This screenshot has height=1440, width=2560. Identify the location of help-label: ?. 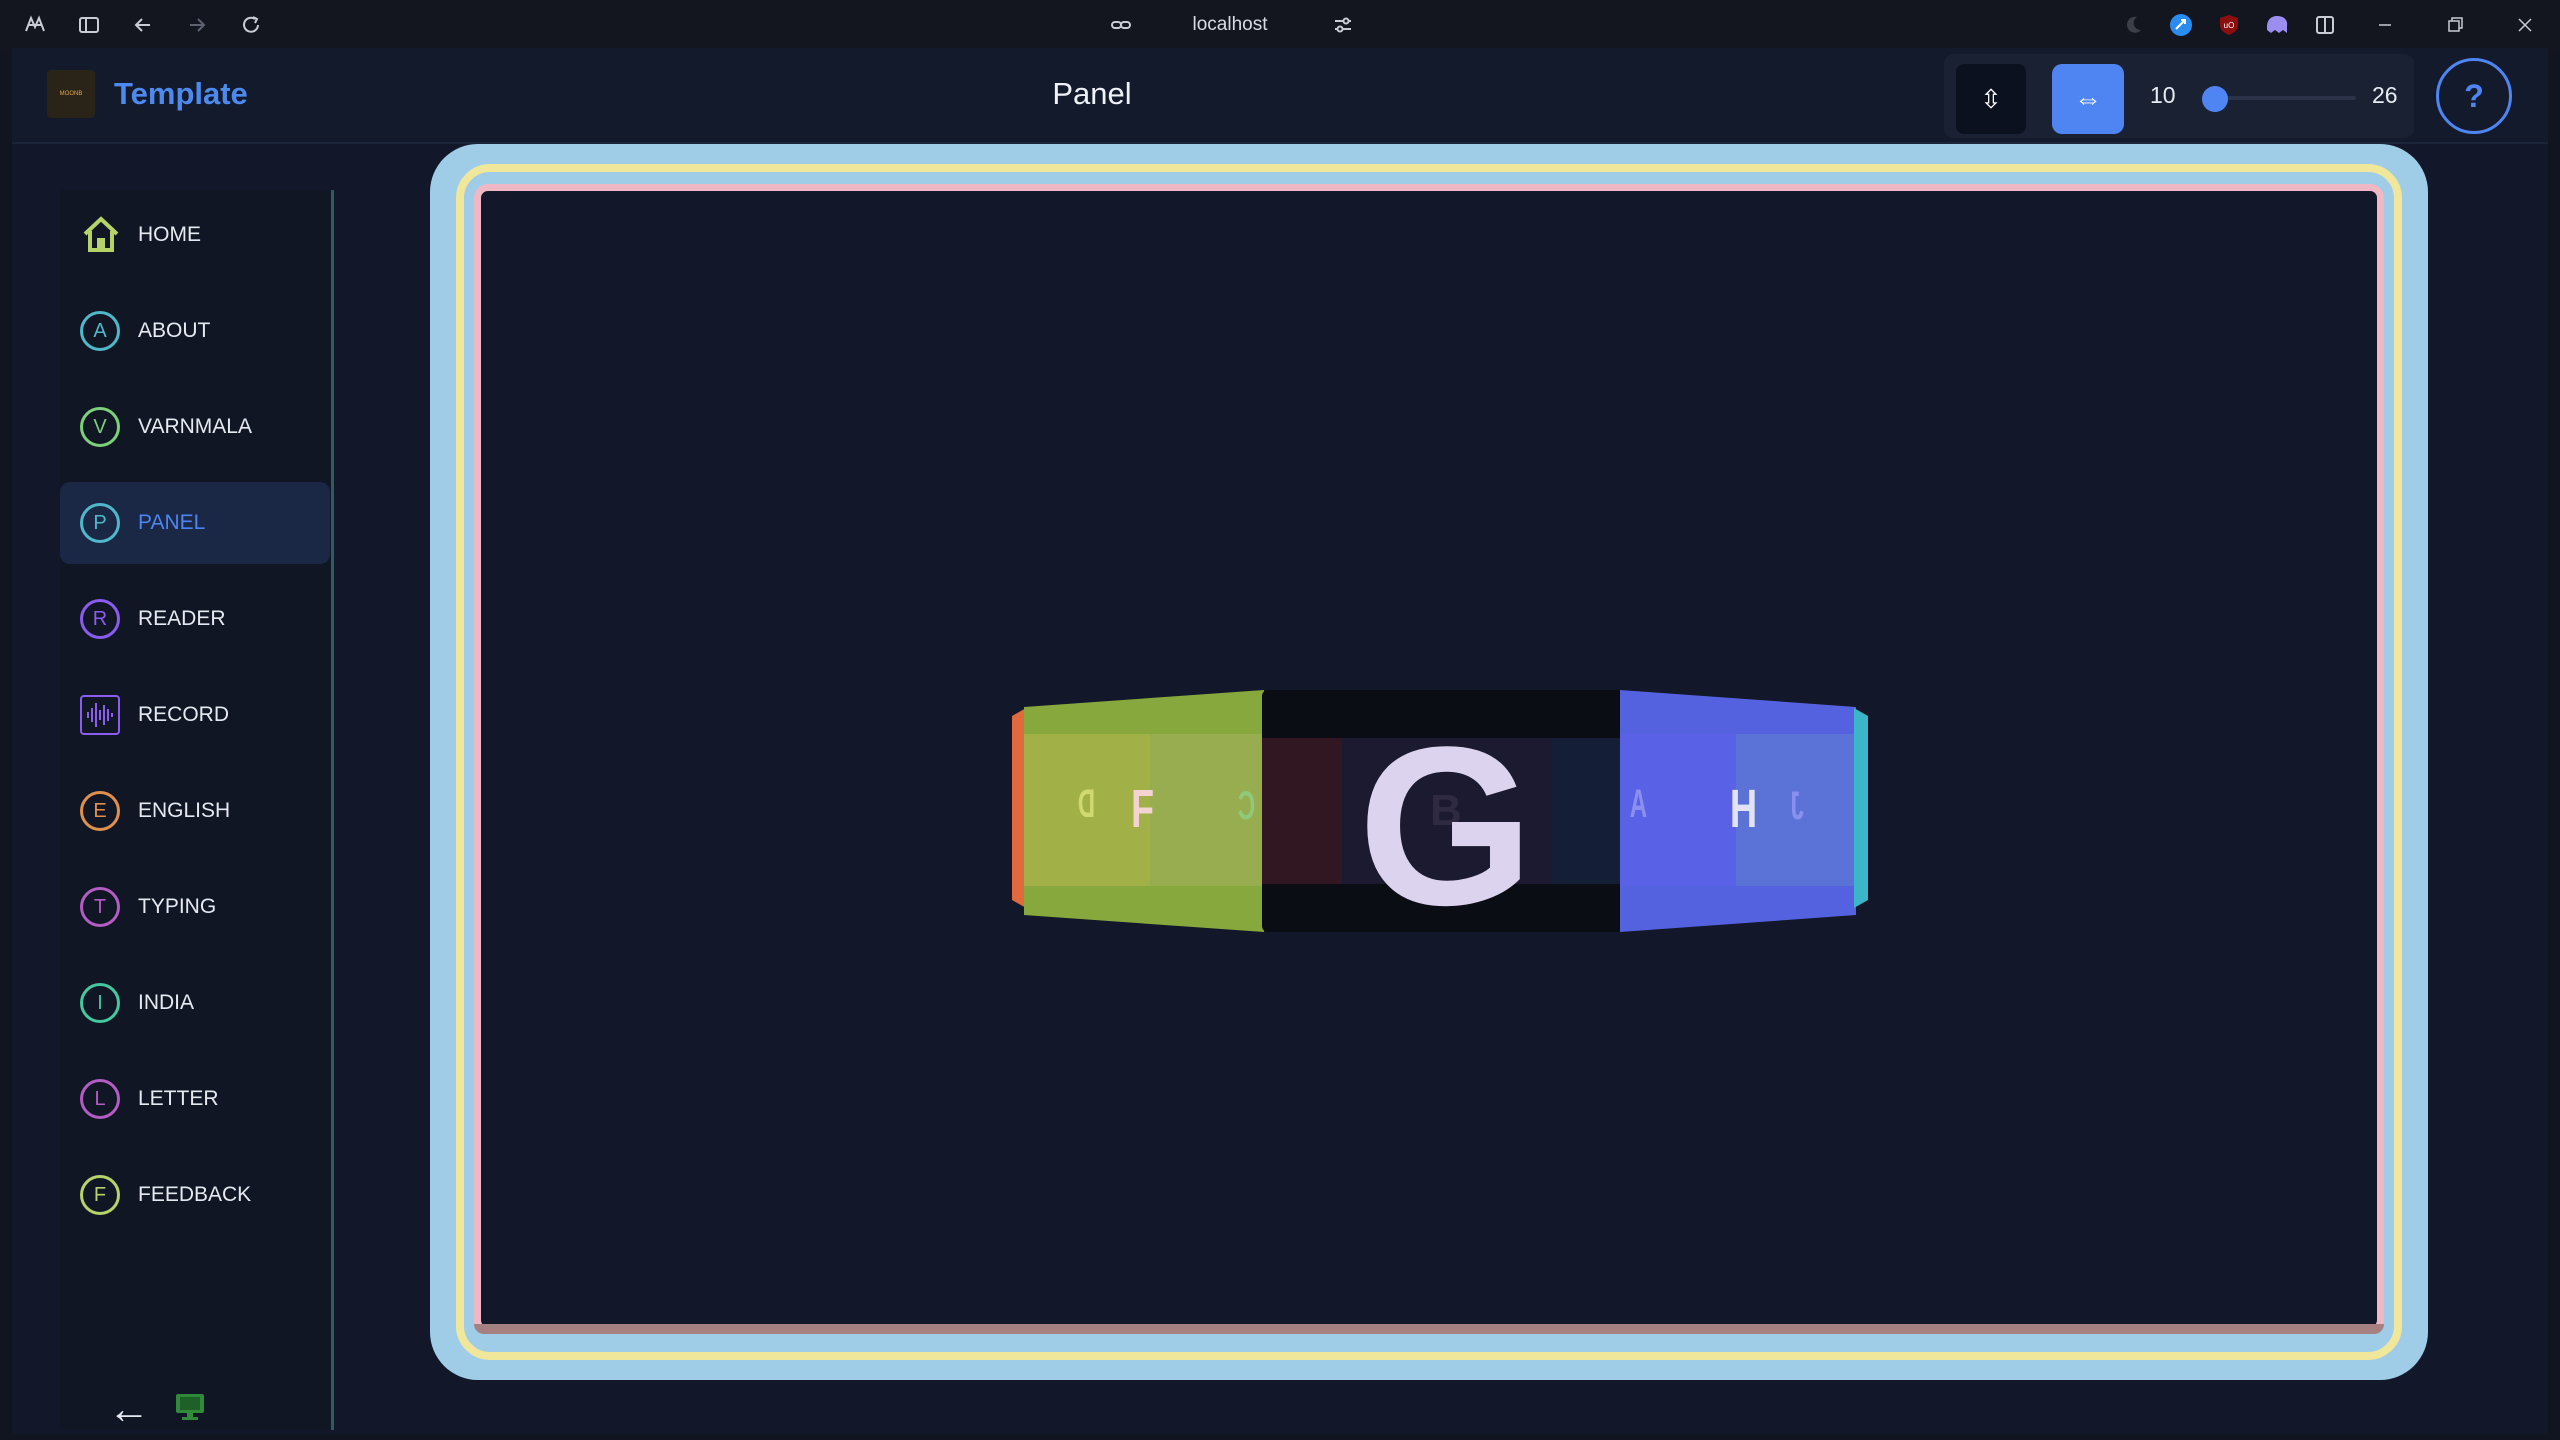
(2474, 95).